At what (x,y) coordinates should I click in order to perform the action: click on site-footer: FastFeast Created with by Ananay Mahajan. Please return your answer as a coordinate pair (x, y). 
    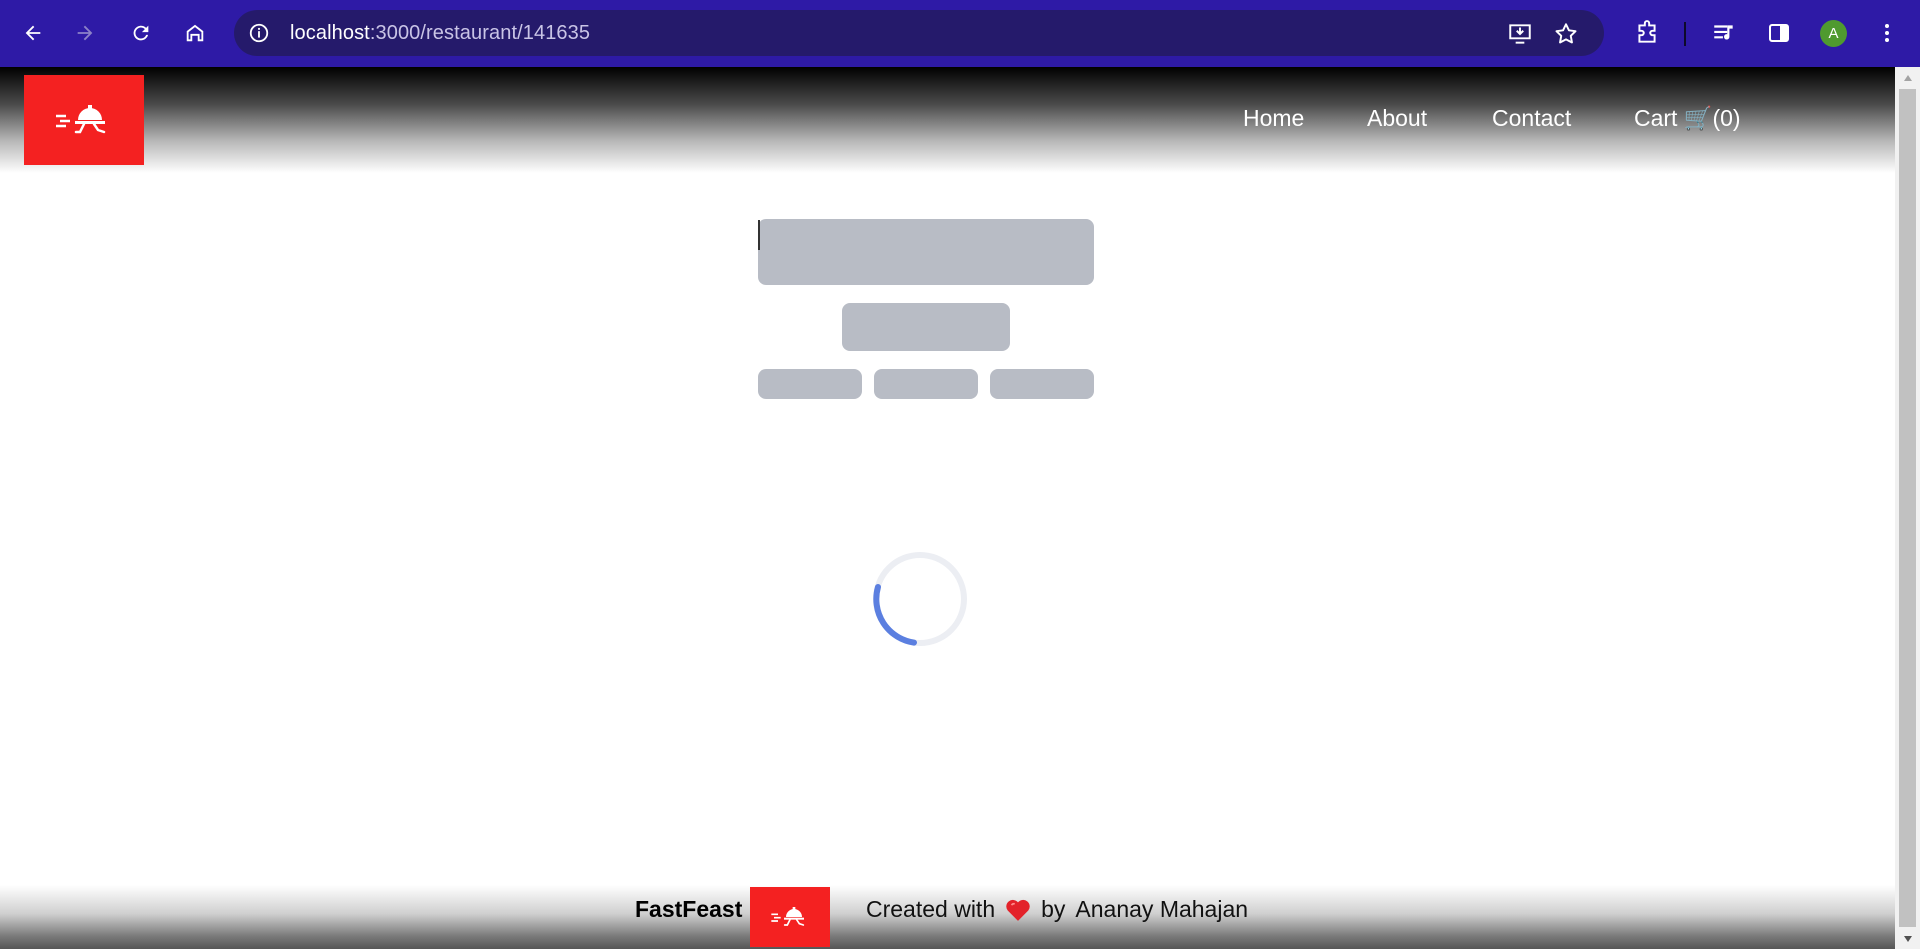
    Looking at the image, I should click on (947, 917).